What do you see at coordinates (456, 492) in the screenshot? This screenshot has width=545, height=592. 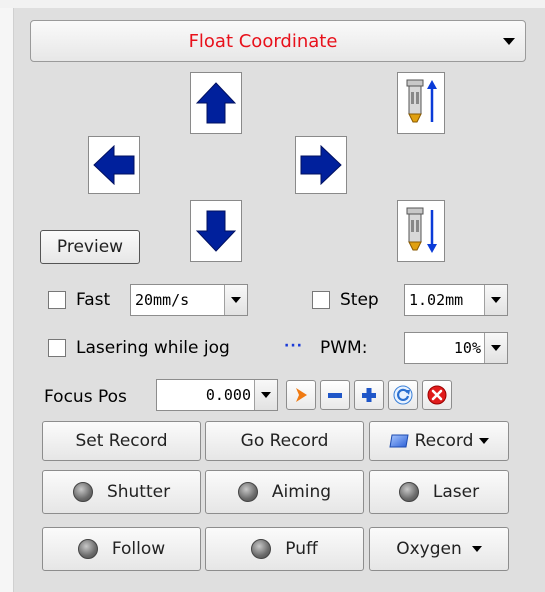 I see `laser-label: Laser` at bounding box center [456, 492].